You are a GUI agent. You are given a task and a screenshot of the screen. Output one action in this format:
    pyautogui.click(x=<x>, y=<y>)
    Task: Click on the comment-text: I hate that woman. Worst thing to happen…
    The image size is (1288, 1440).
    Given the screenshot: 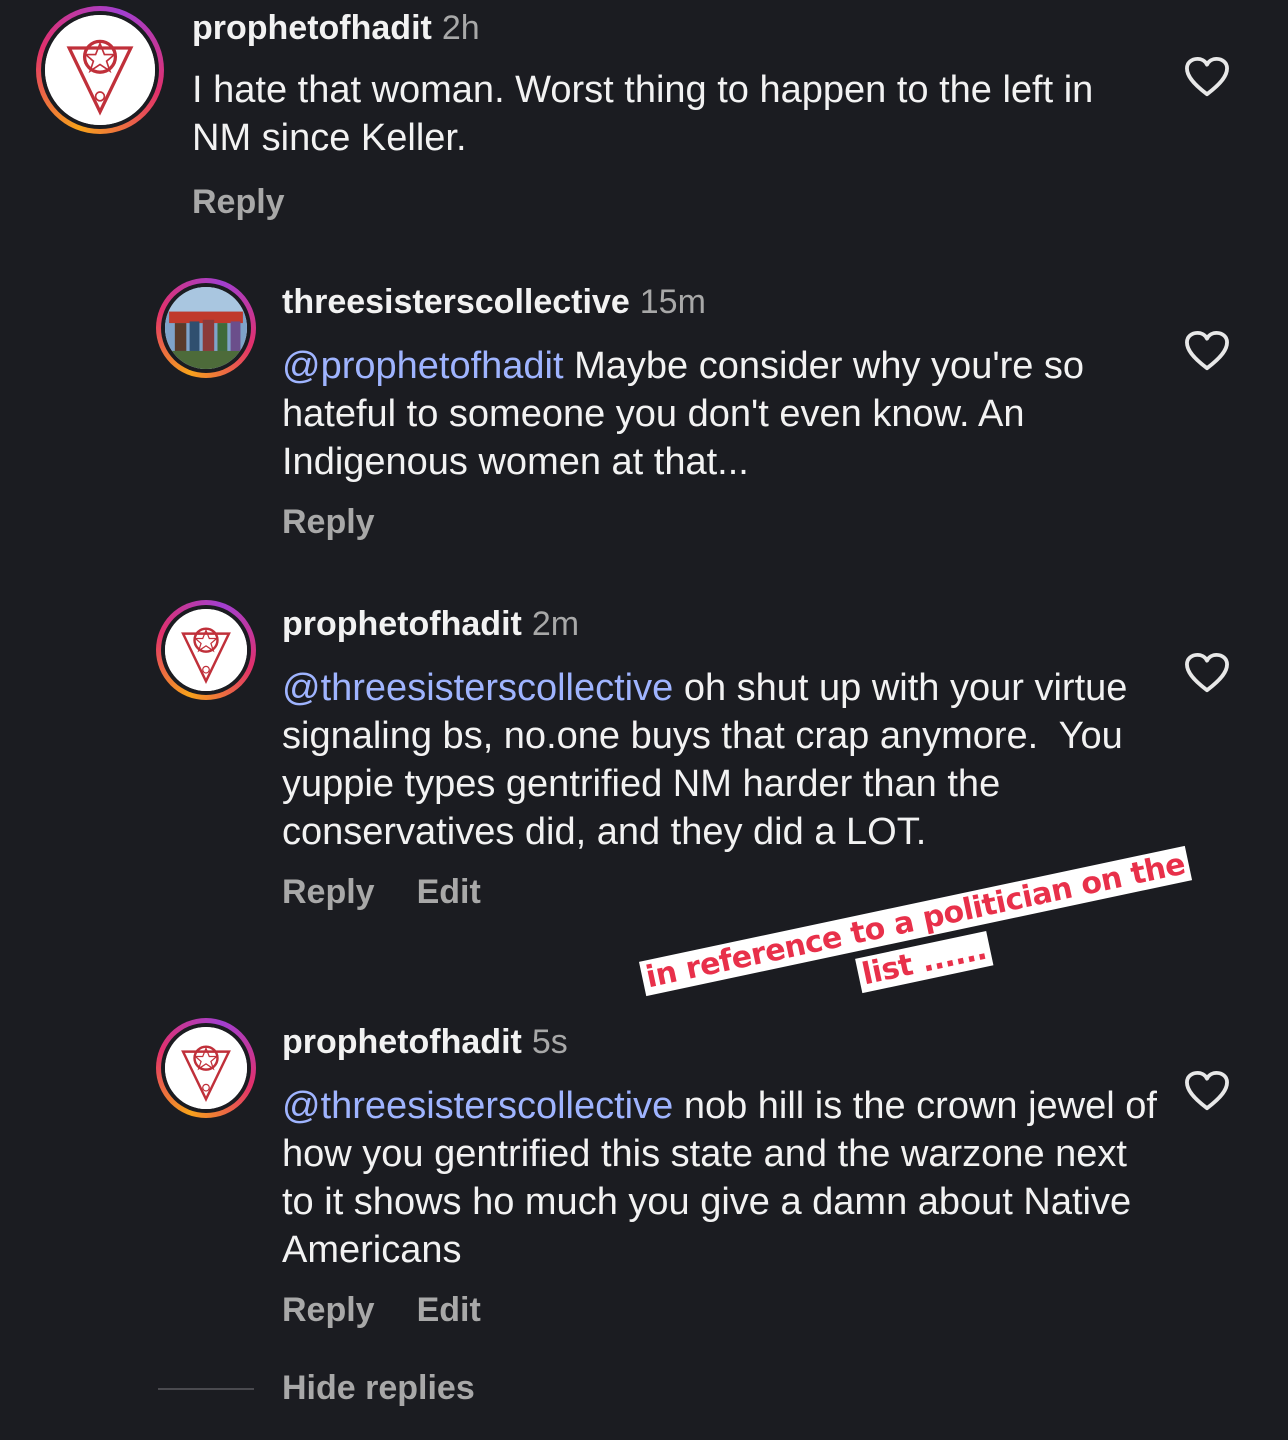 What is the action you would take?
    pyautogui.click(x=672, y=114)
    